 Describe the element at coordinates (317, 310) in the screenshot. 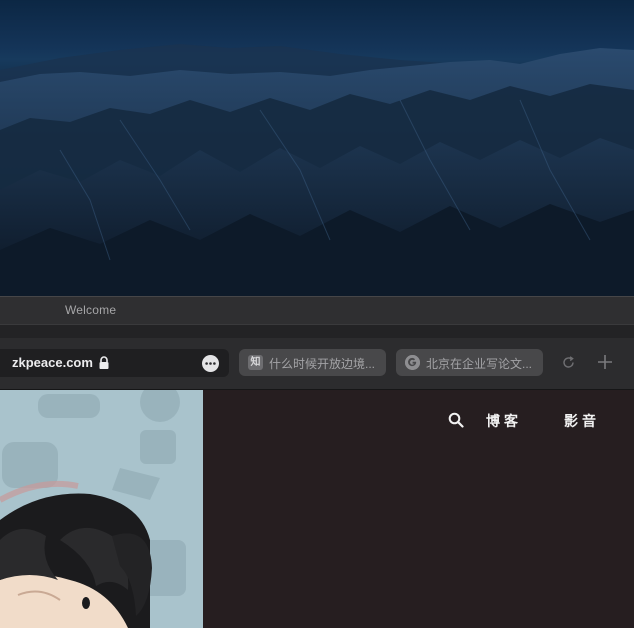

I see `window-title-bar: Welcome` at that location.